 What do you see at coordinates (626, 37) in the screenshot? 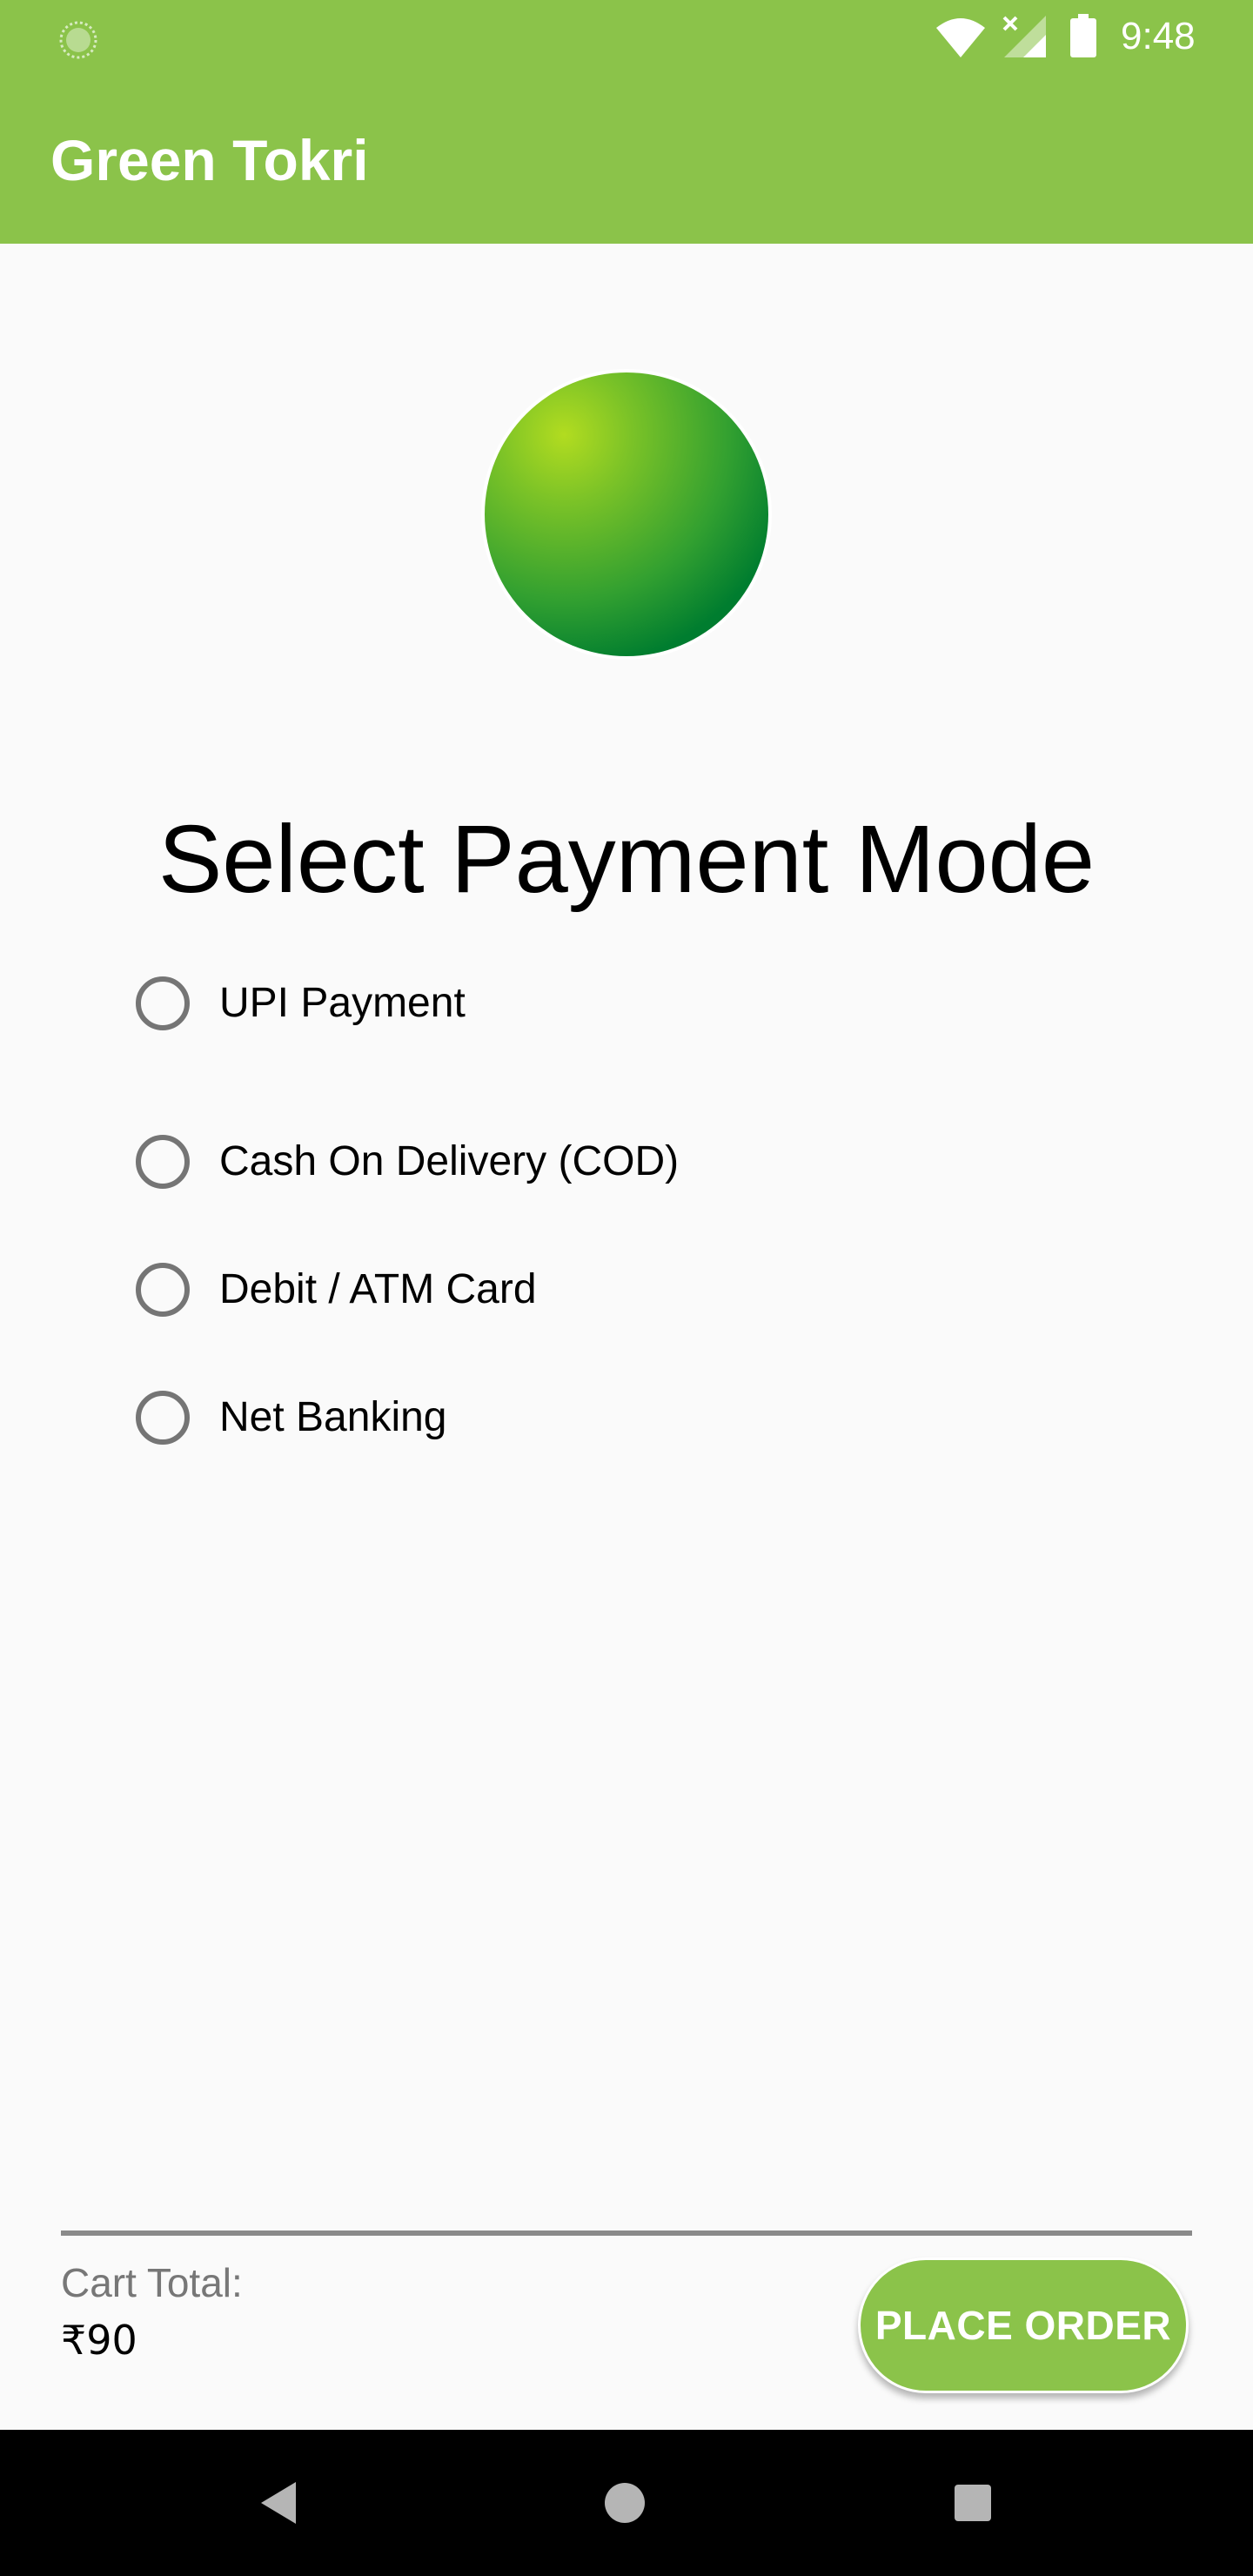
I see `status-bar: 9:48` at bounding box center [626, 37].